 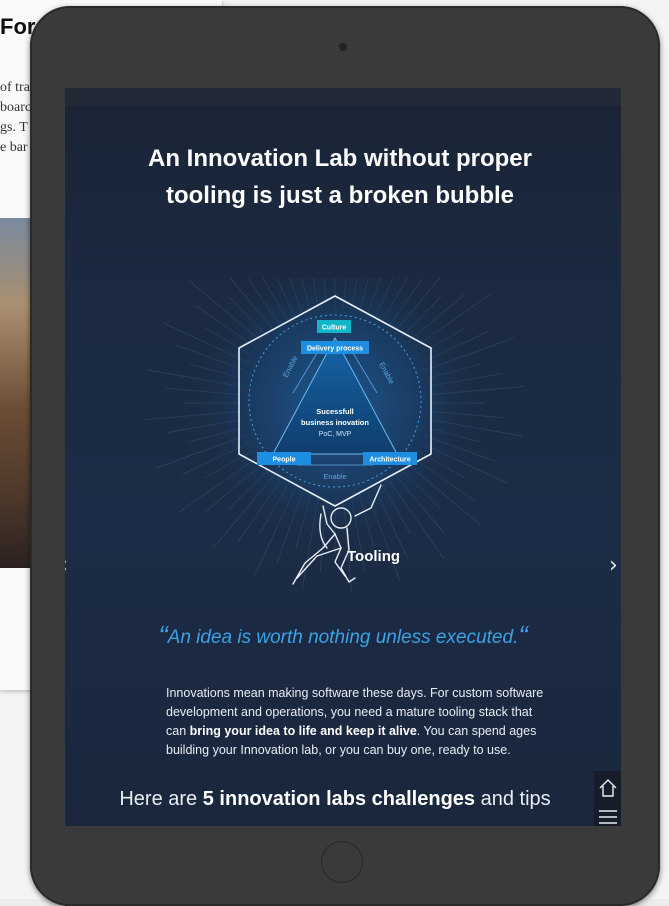 What do you see at coordinates (608, 788) in the screenshot?
I see `home-icon` at bounding box center [608, 788].